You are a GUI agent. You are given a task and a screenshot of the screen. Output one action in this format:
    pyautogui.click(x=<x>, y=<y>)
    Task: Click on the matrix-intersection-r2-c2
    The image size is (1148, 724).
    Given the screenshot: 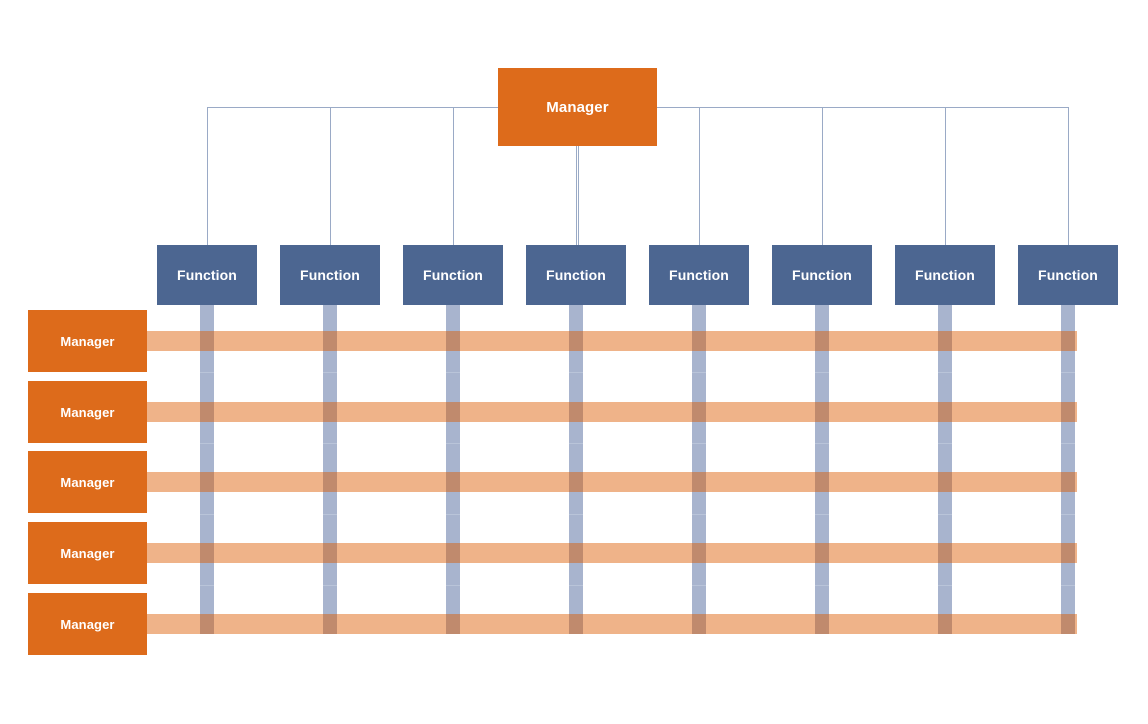 What is the action you would take?
    pyautogui.click(x=330, y=412)
    